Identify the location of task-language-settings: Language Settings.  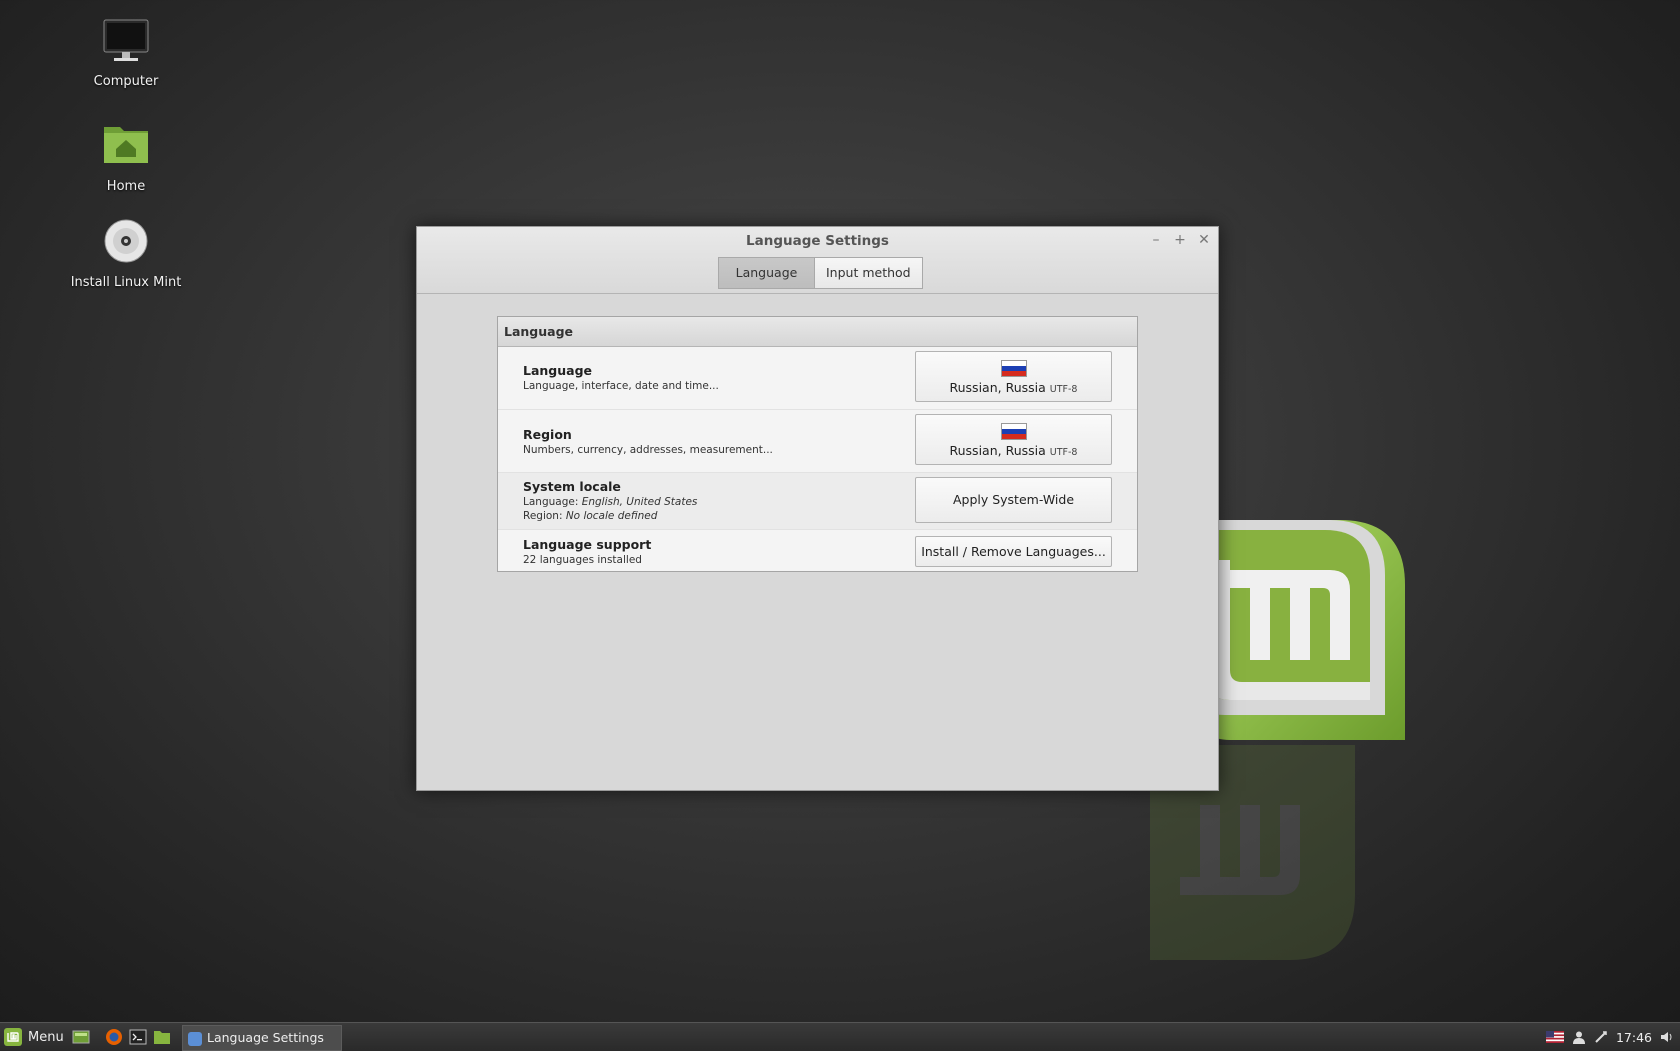
(262, 1038).